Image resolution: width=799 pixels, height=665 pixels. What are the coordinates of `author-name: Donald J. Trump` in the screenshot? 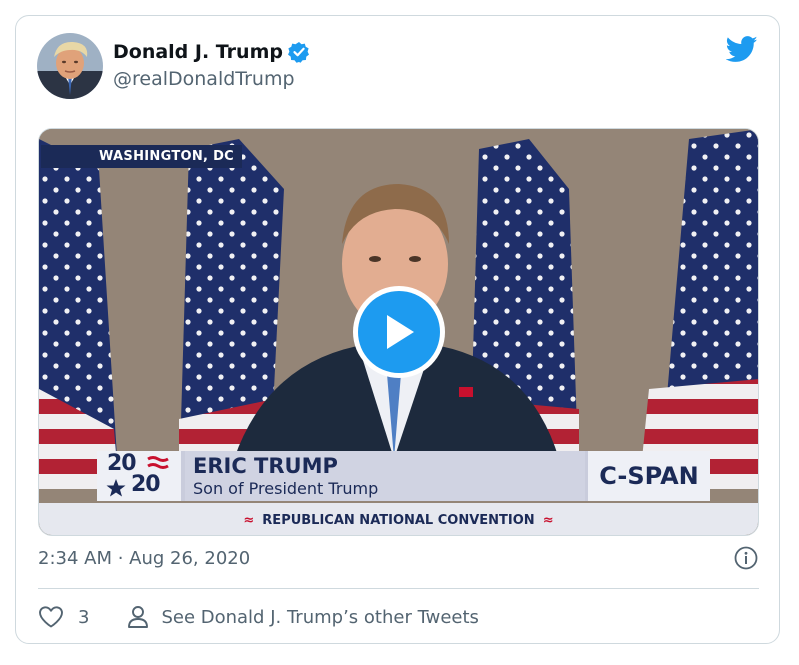 It's located at (211, 52).